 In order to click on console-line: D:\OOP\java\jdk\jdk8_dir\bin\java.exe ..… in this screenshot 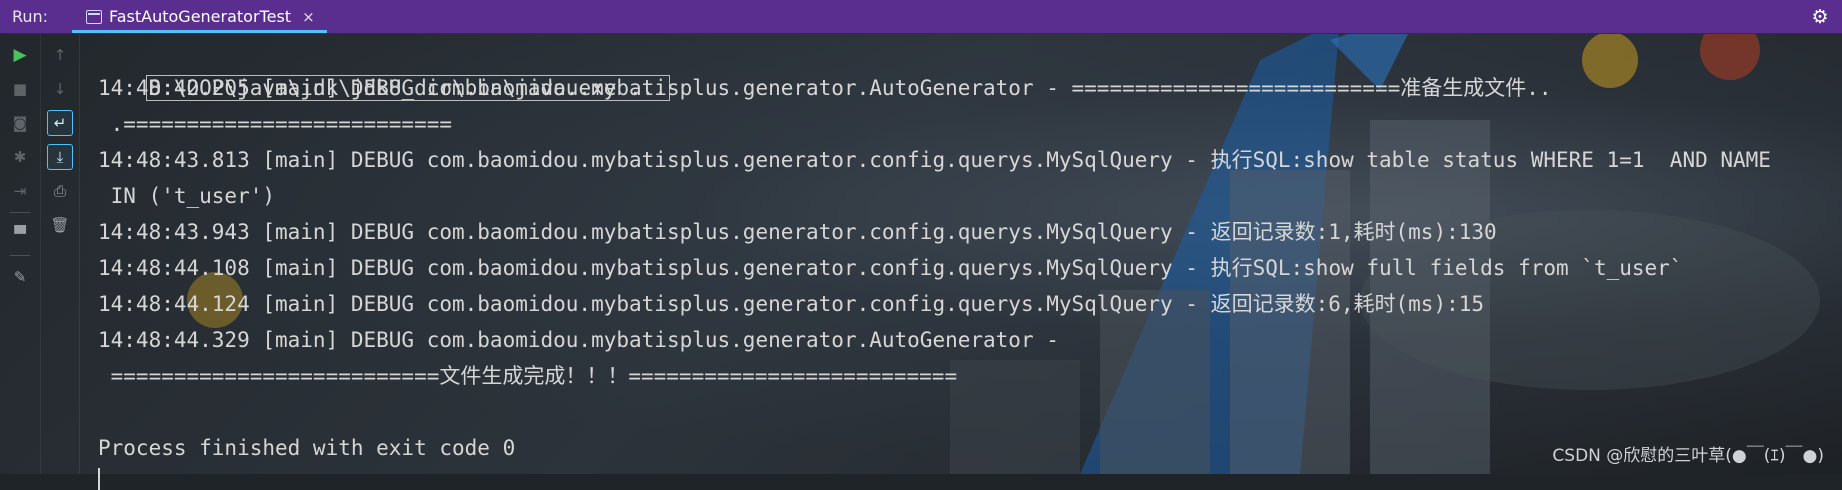, I will do `click(384, 67)`.